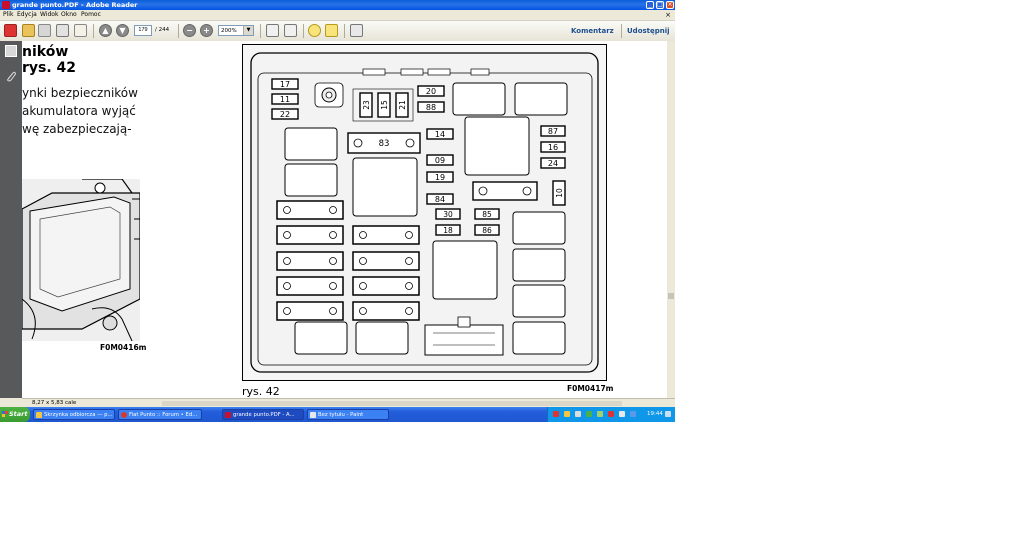  I want to click on system-tray: 19:44, so click(611, 414).